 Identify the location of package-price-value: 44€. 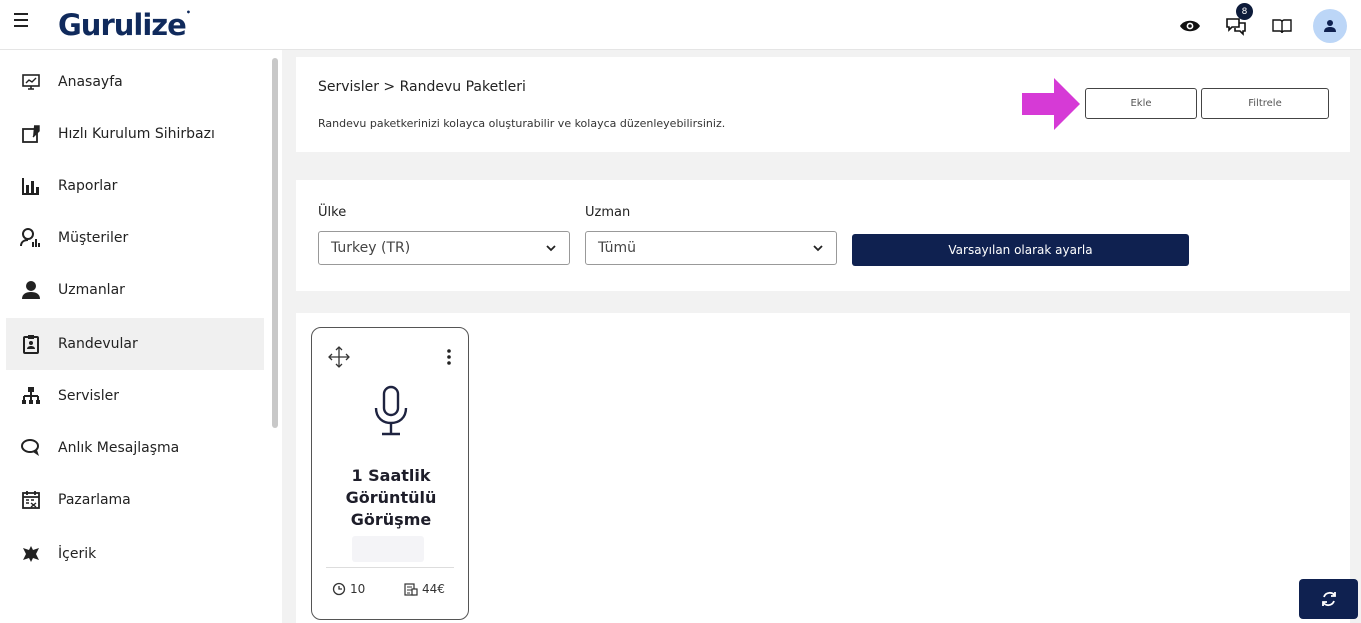
(433, 589).